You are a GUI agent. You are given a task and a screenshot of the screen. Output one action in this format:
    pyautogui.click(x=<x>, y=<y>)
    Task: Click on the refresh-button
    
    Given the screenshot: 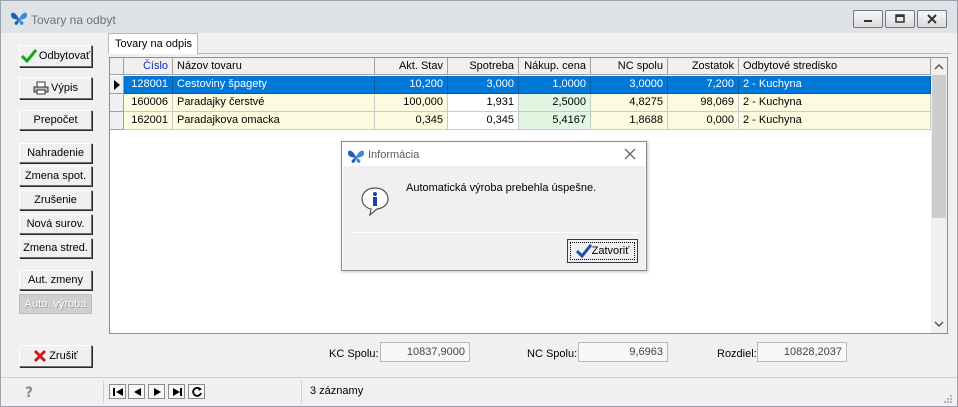 What is the action you would take?
    pyautogui.click(x=196, y=391)
    